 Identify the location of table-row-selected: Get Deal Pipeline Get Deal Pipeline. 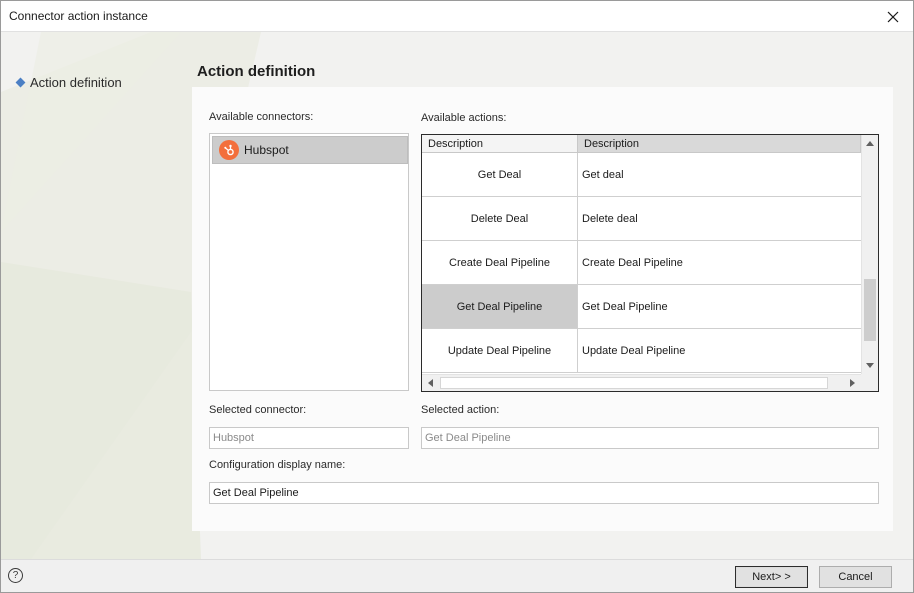
(641, 307).